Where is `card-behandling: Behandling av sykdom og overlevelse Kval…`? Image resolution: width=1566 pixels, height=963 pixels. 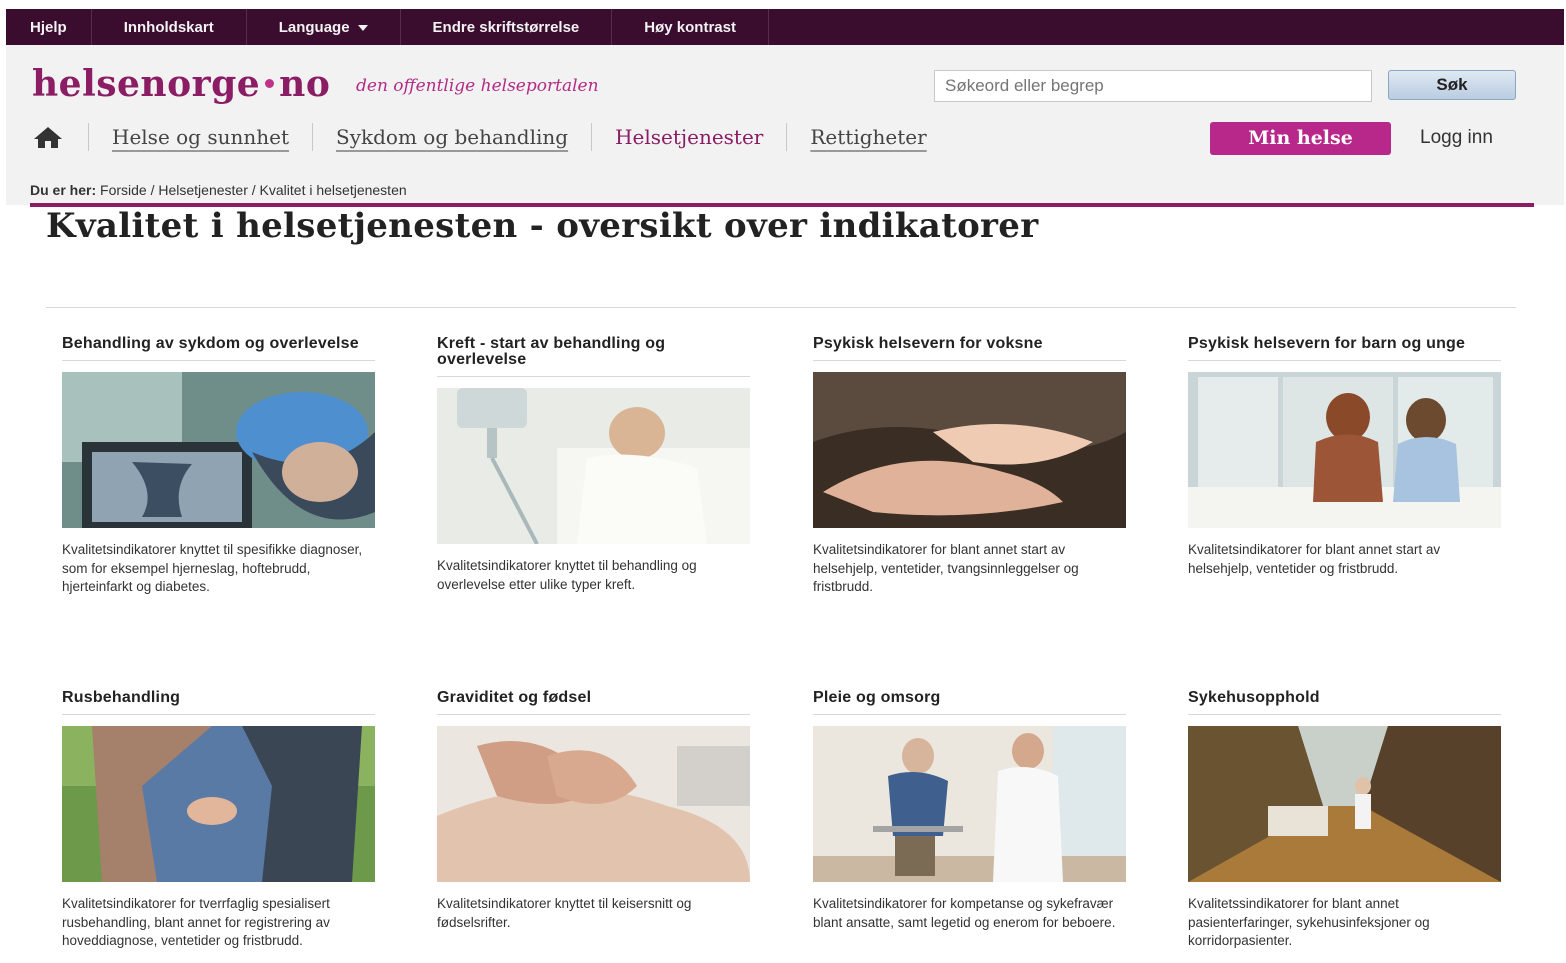
card-behandling: Behandling av sykdom og overlevelse Kval… is located at coordinates (218, 466).